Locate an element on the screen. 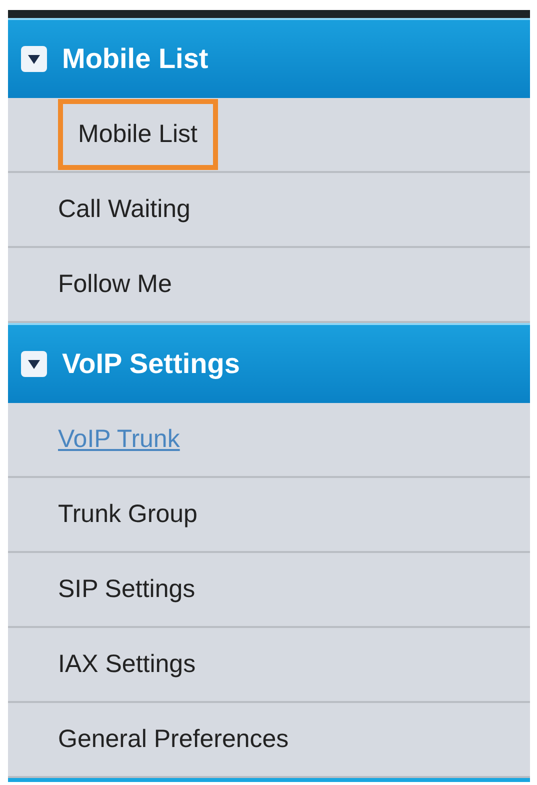  section-title: VoIP Settings is located at coordinates (151, 364).